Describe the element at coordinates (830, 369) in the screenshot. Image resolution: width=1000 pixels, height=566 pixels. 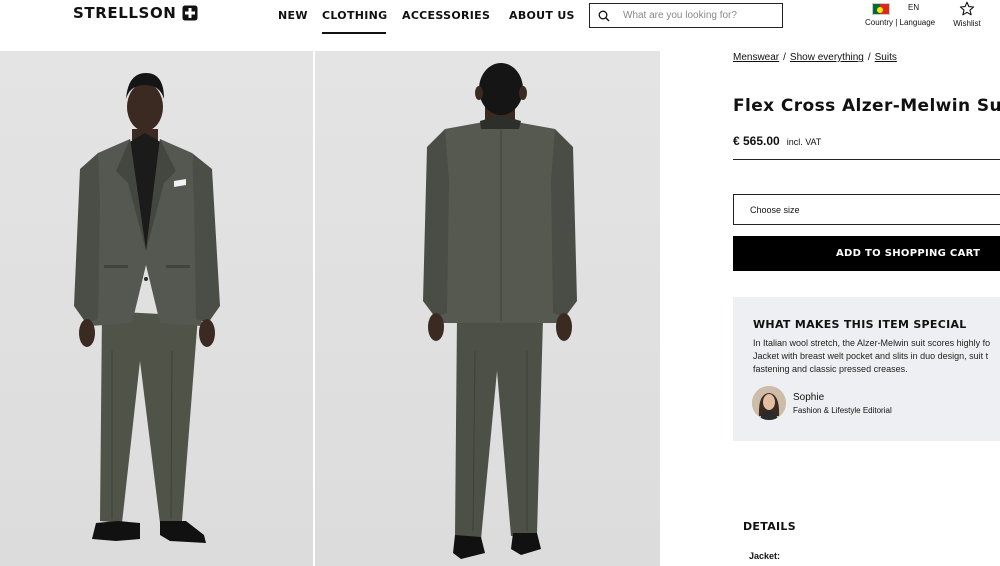
I see `special-text-line: fastening and classic pressed creases.` at that location.